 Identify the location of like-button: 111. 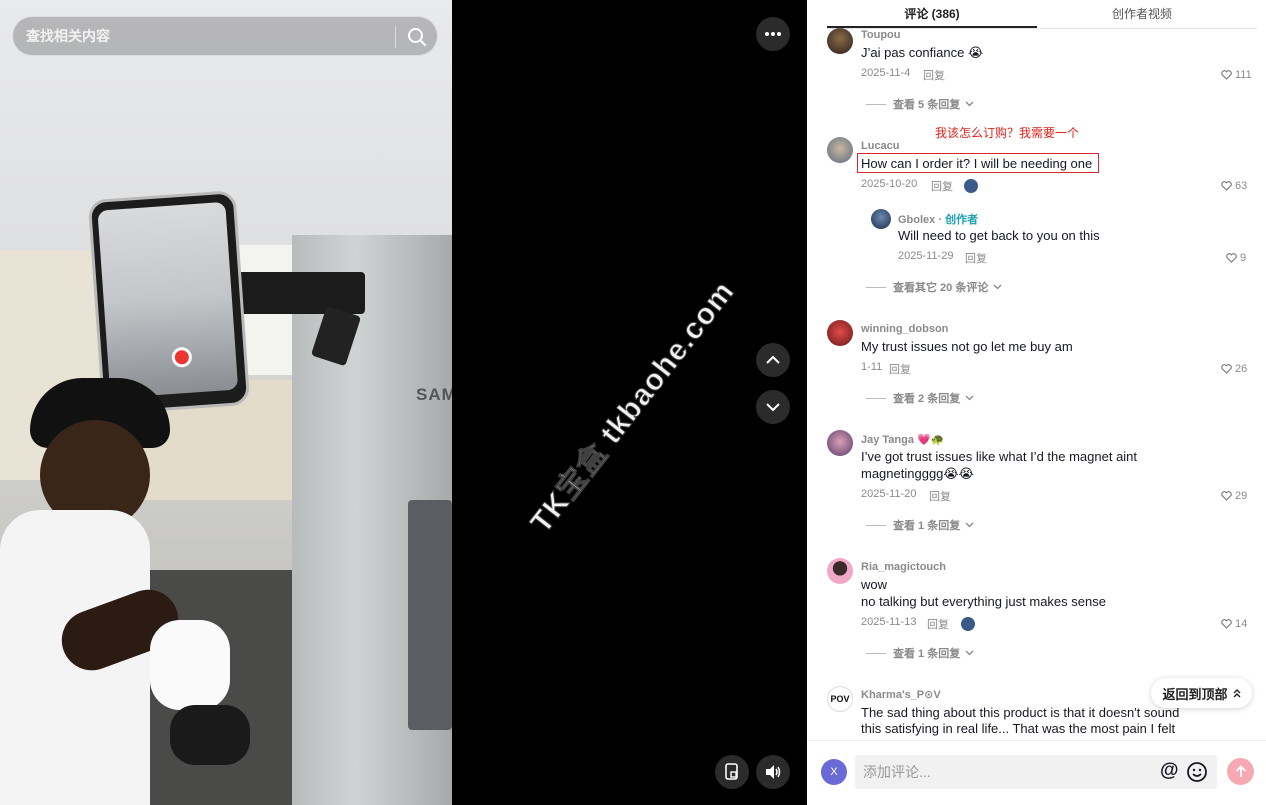
(1236, 75).